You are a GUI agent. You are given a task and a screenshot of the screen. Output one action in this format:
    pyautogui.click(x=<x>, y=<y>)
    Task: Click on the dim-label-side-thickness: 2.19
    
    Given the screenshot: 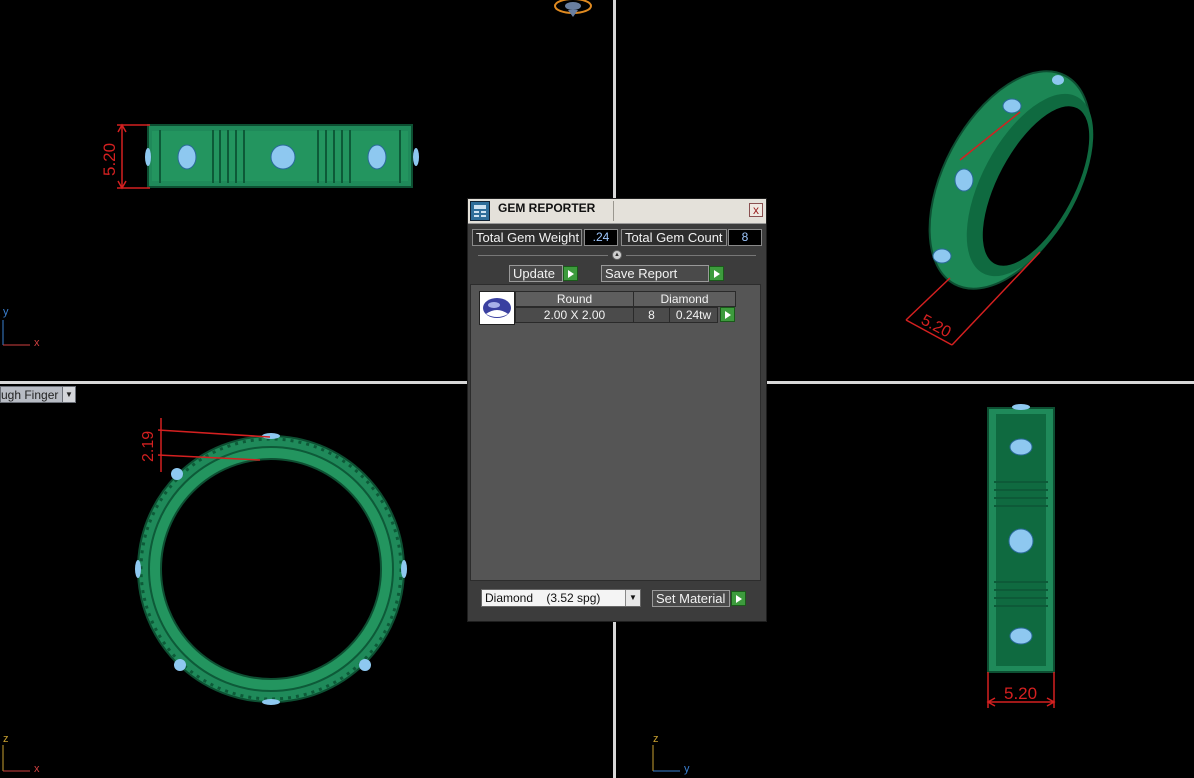 What is the action you would take?
    pyautogui.click(x=148, y=446)
    